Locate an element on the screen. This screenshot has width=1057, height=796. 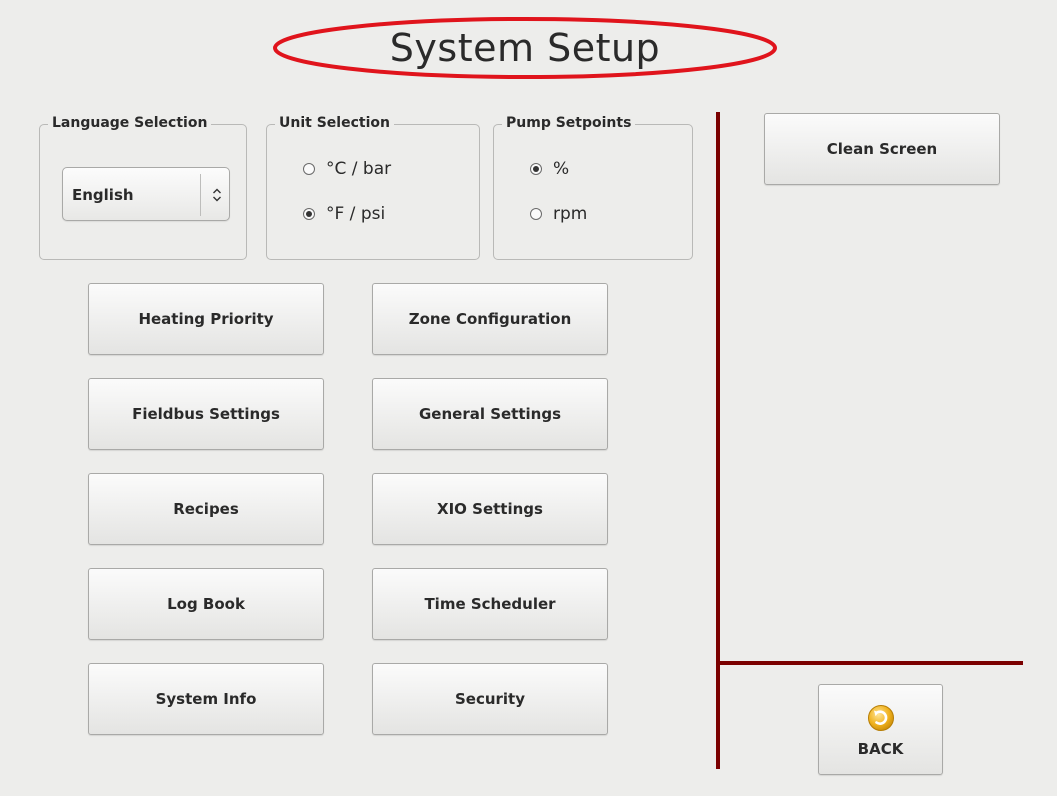
horizontal-divider is located at coordinates (869, 663).